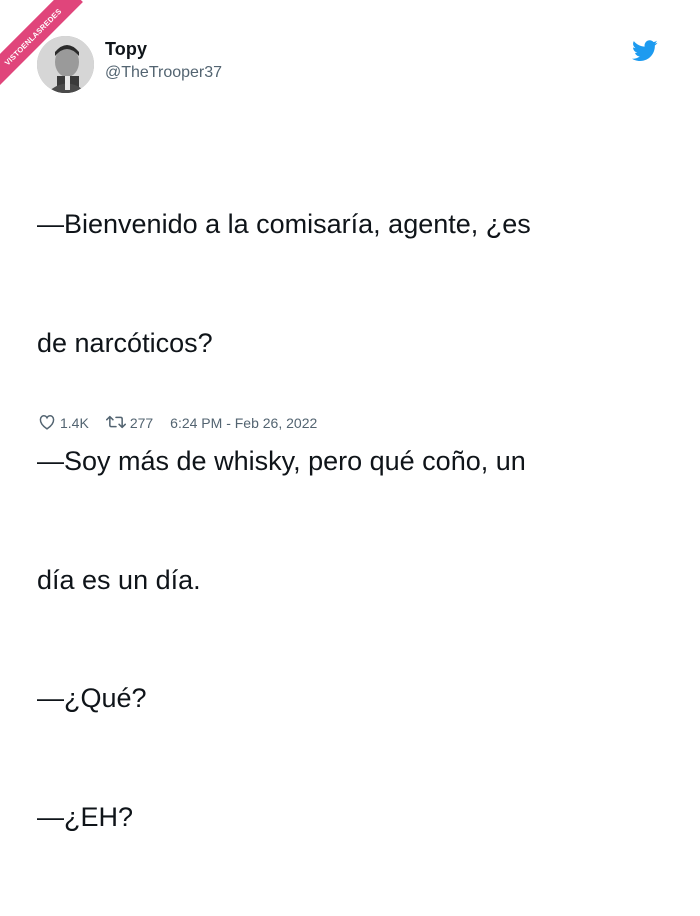 Image resolution: width=700 pixels, height=916 pixels. I want to click on like-count: 1.4K, so click(74, 423).